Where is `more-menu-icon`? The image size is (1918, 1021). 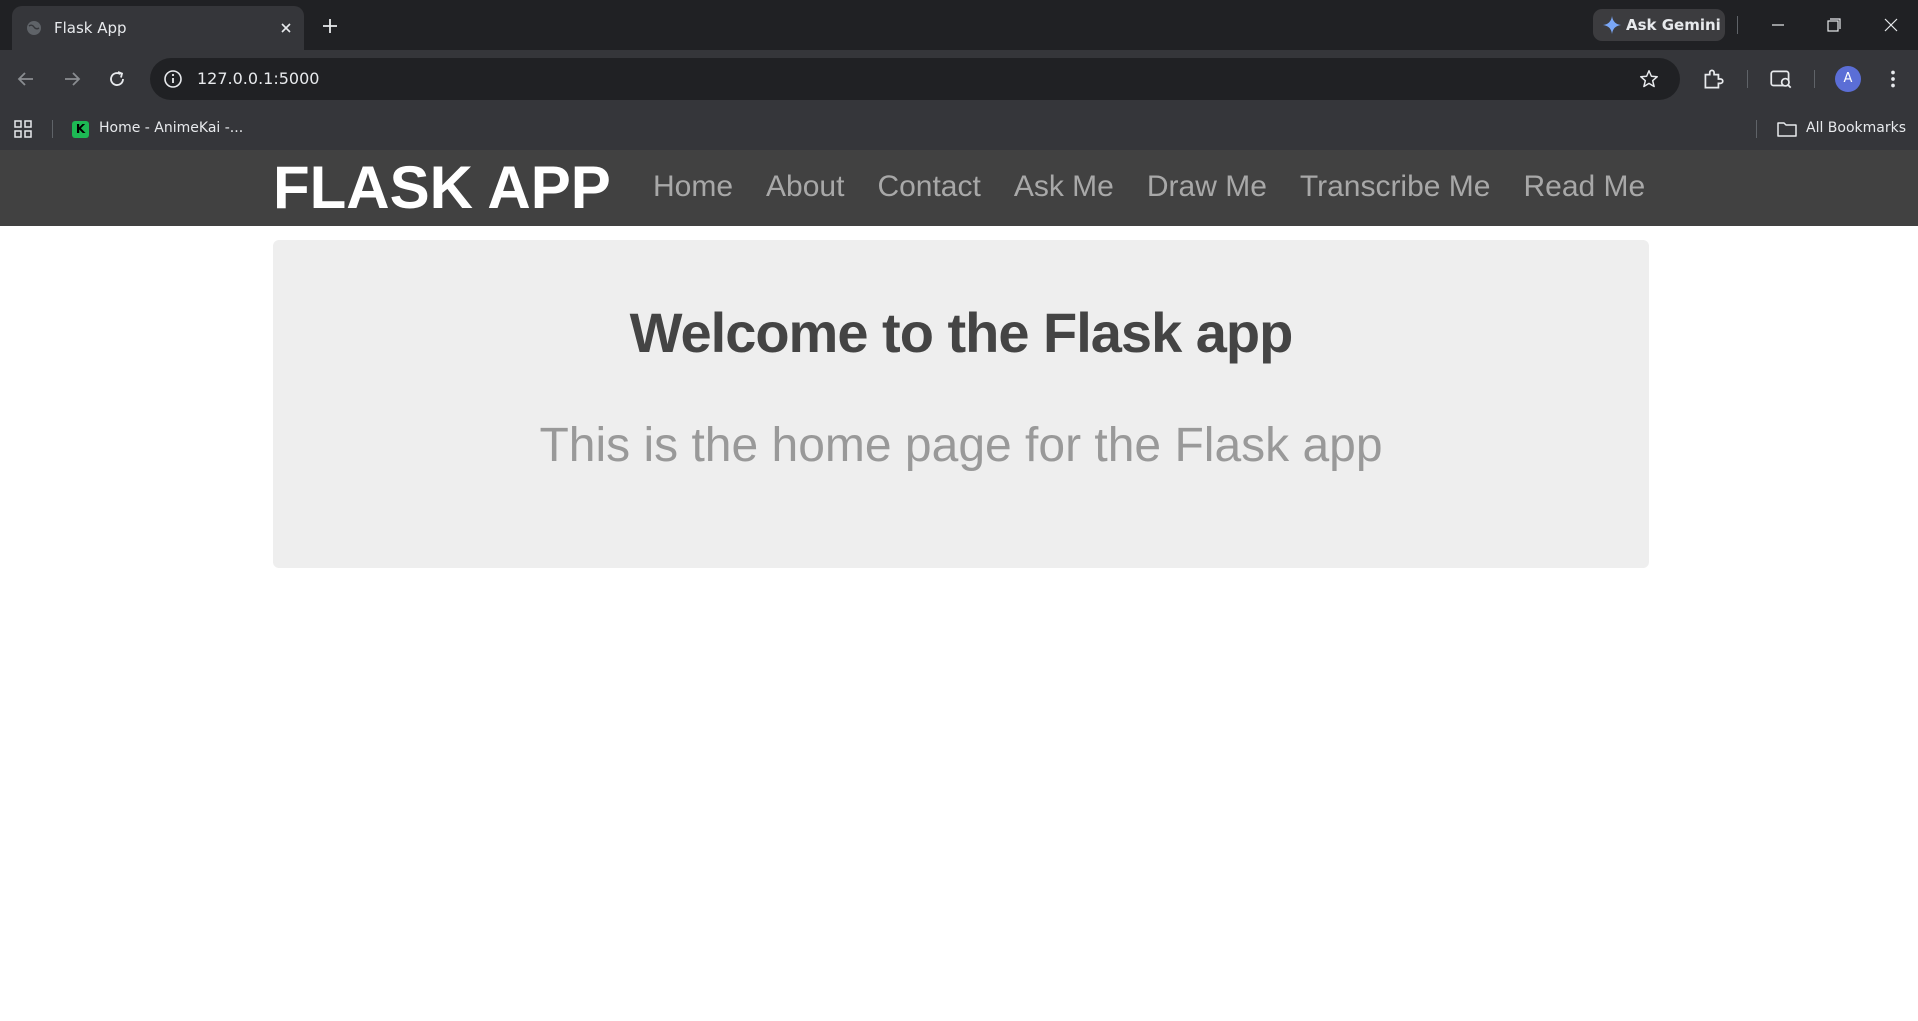
more-menu-icon is located at coordinates (1893, 79).